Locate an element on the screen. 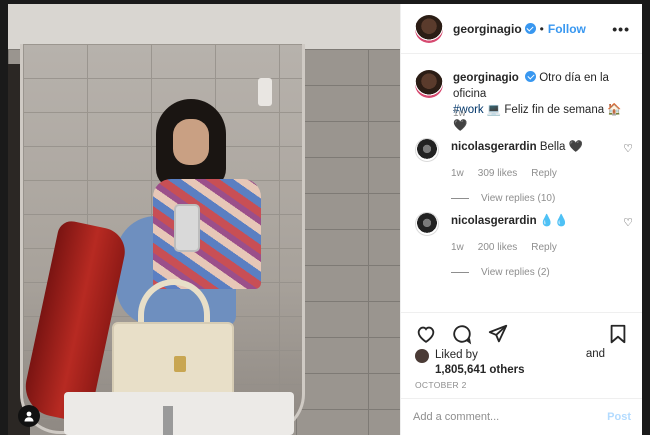 Image resolution: width=650 pixels, height=435 pixels. comment-input is located at coordinates (510, 417).